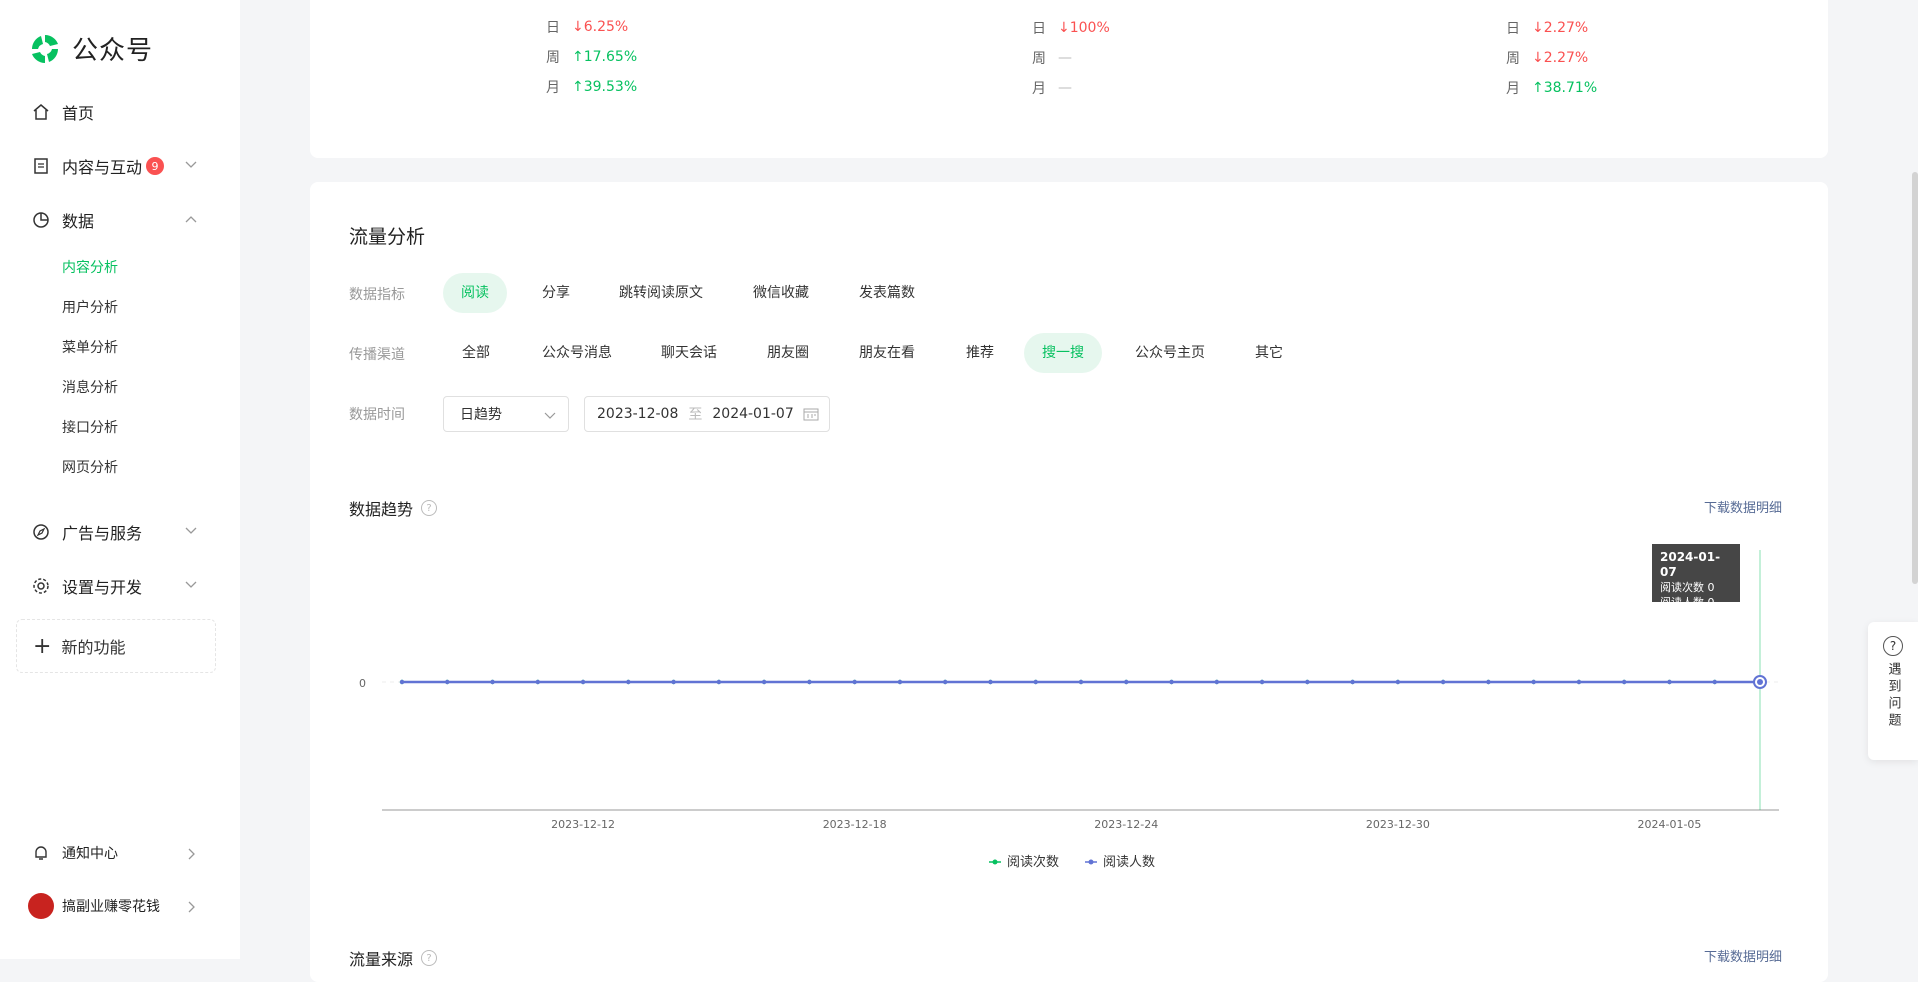 Image resolution: width=1918 pixels, height=982 pixels. Describe the element at coordinates (377, 295) in the screenshot. I see `metric-label: 数据指标` at that location.